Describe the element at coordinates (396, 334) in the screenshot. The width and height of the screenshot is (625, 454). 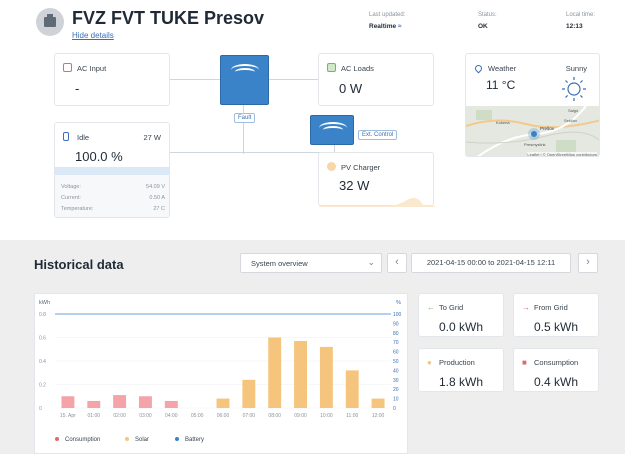
I see `y2-tick-label: 80` at that location.